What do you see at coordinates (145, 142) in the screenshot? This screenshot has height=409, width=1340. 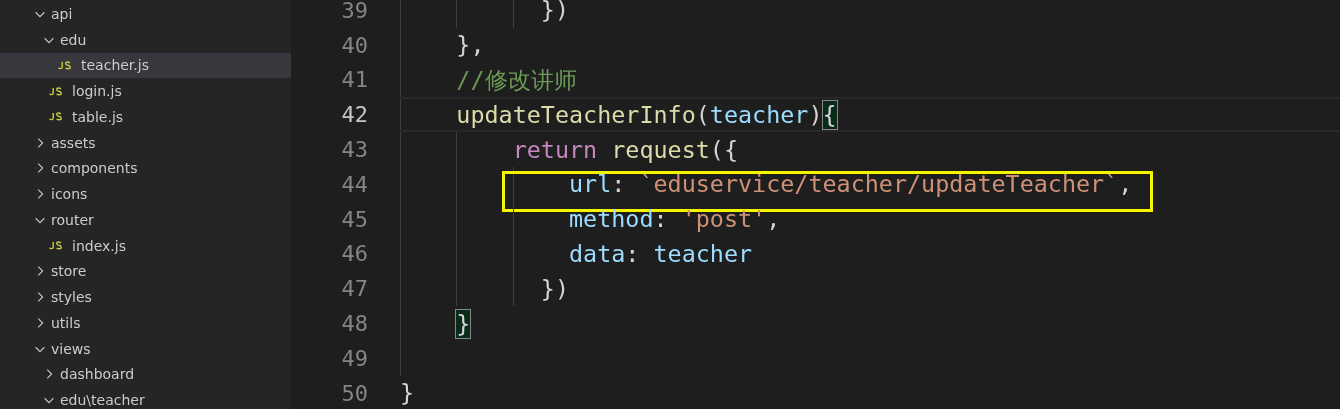 I see `tree-item: assets` at bounding box center [145, 142].